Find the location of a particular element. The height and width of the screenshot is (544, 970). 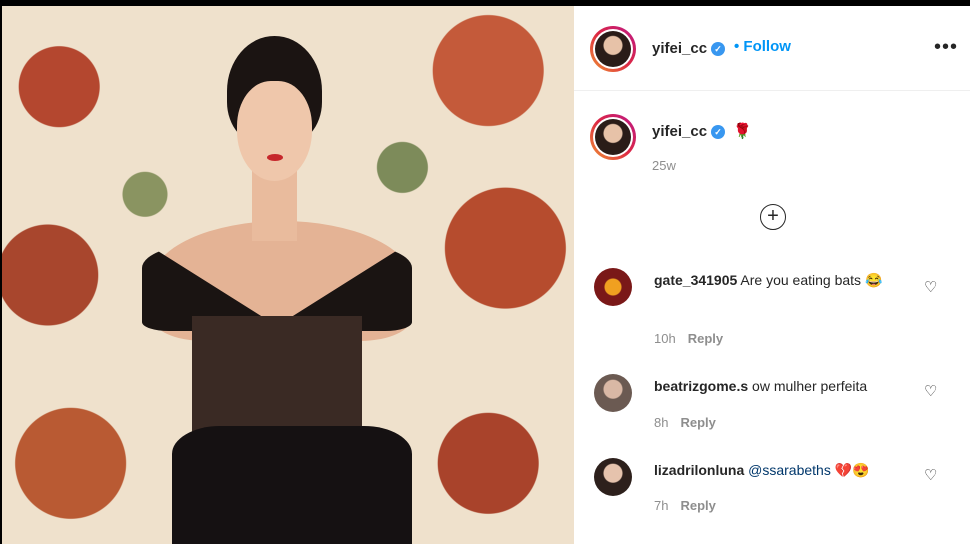

comment-username: beatrizgome.s is located at coordinates (701, 386).